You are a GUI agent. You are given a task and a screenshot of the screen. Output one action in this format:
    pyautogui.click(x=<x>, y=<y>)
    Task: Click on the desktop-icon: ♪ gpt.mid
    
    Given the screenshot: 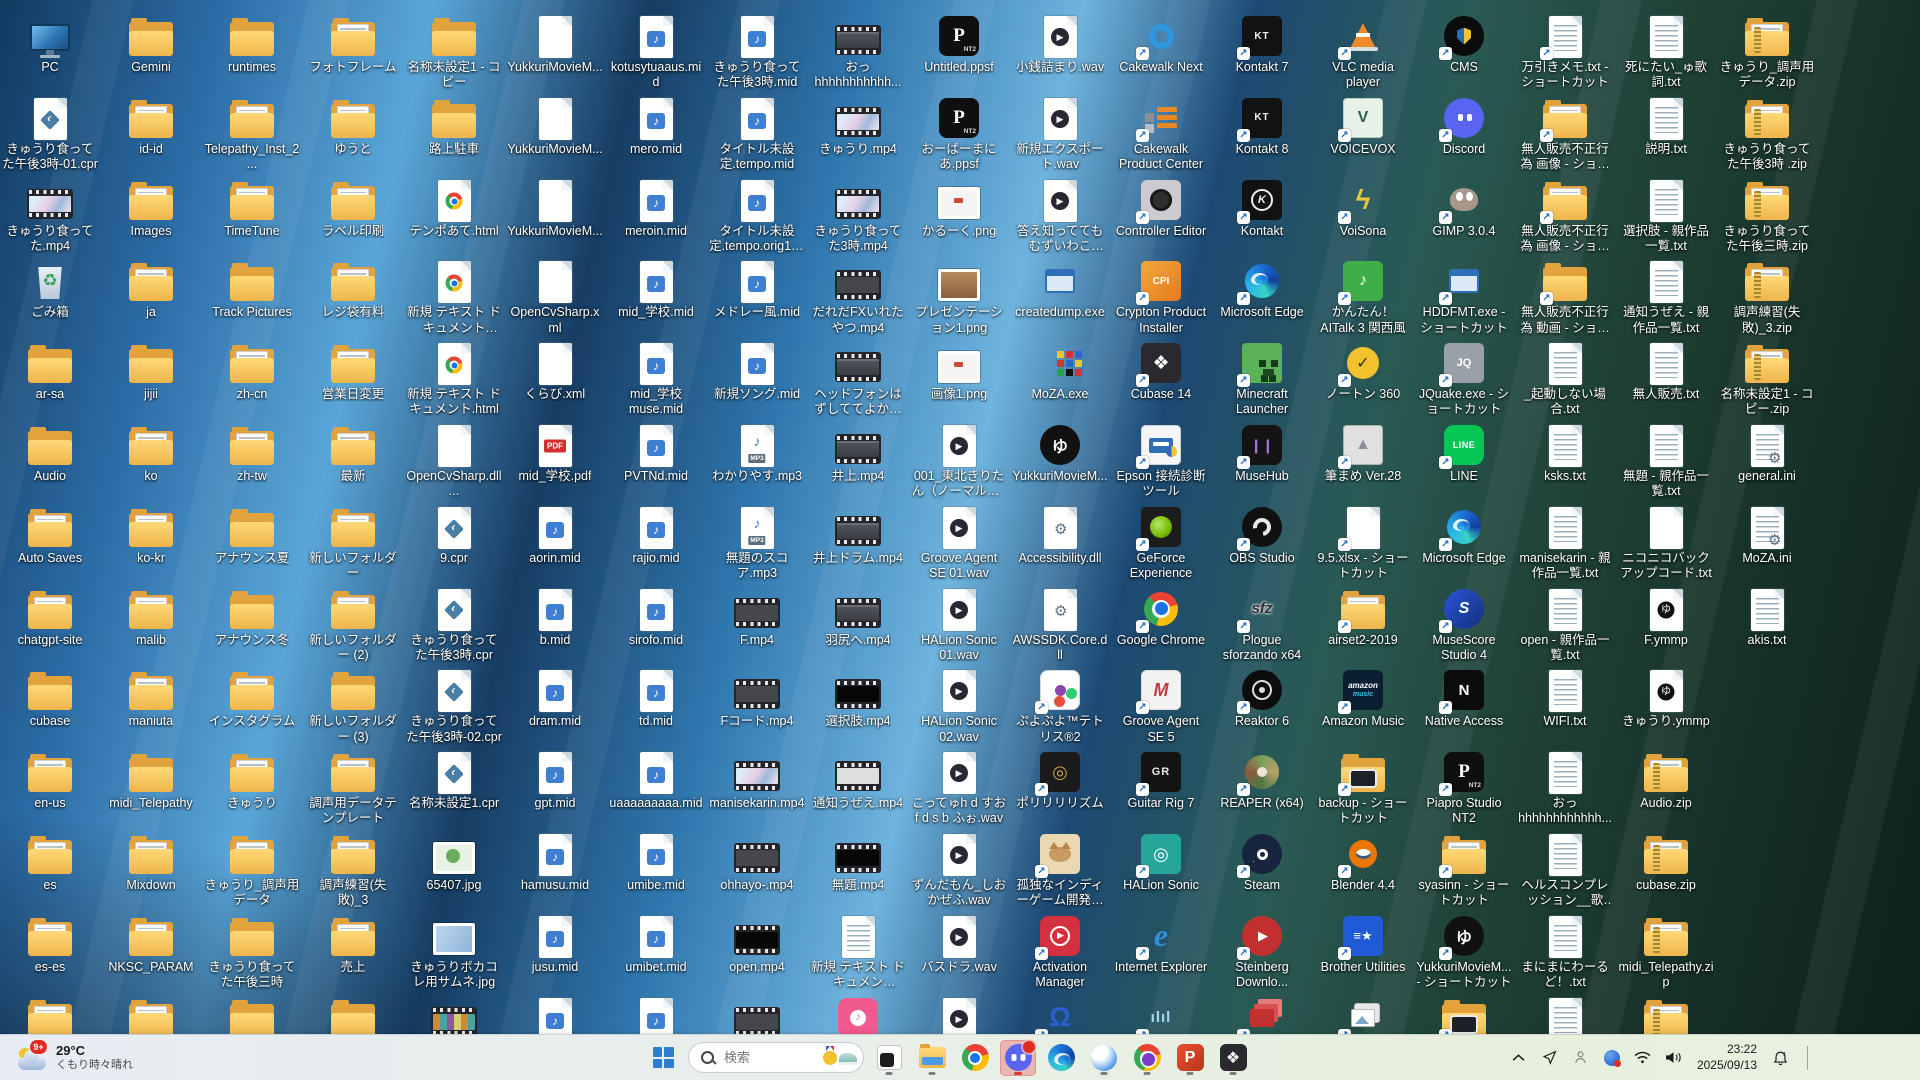 What is the action you would take?
    pyautogui.click(x=555, y=789)
    